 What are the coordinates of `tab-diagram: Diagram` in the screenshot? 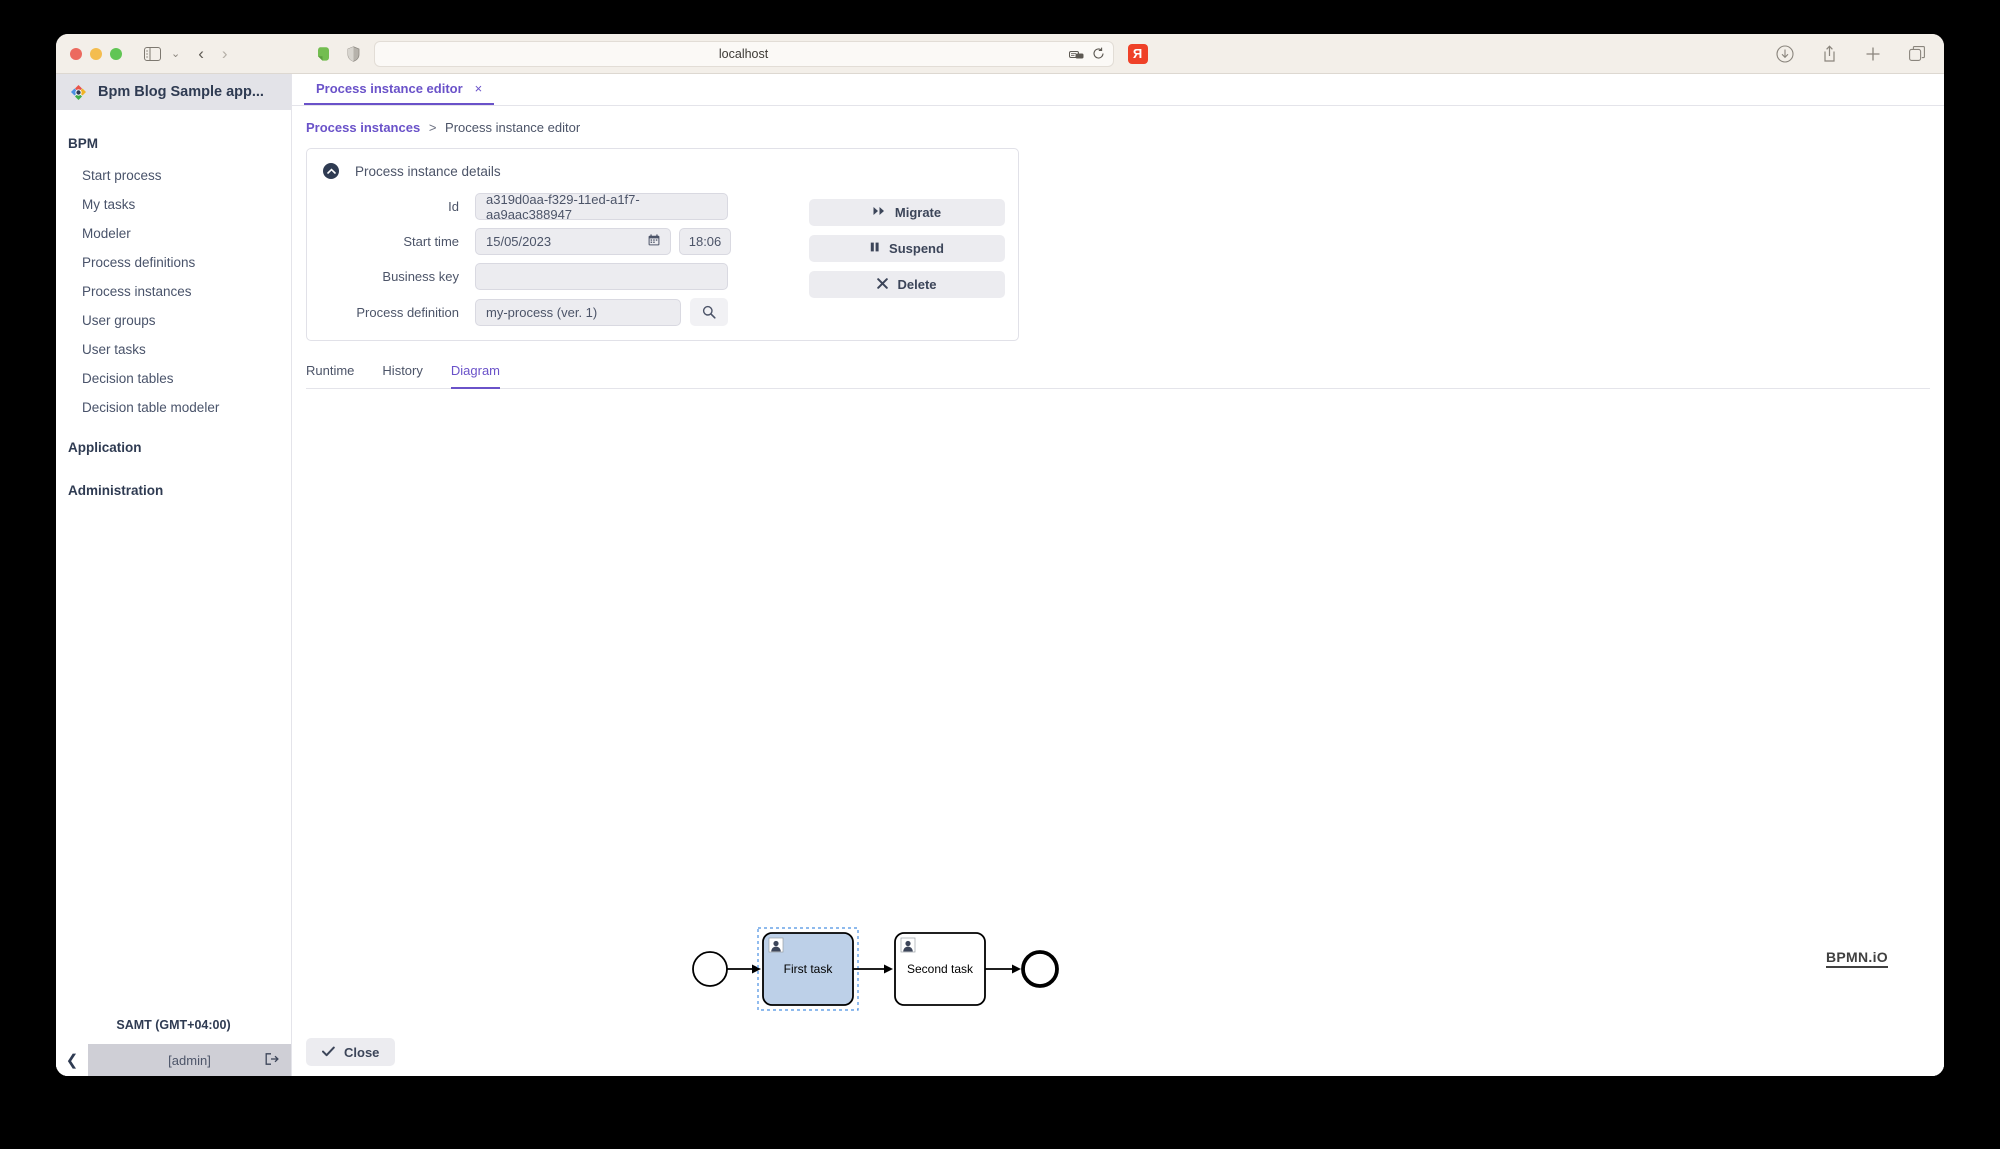 It's located at (475, 376).